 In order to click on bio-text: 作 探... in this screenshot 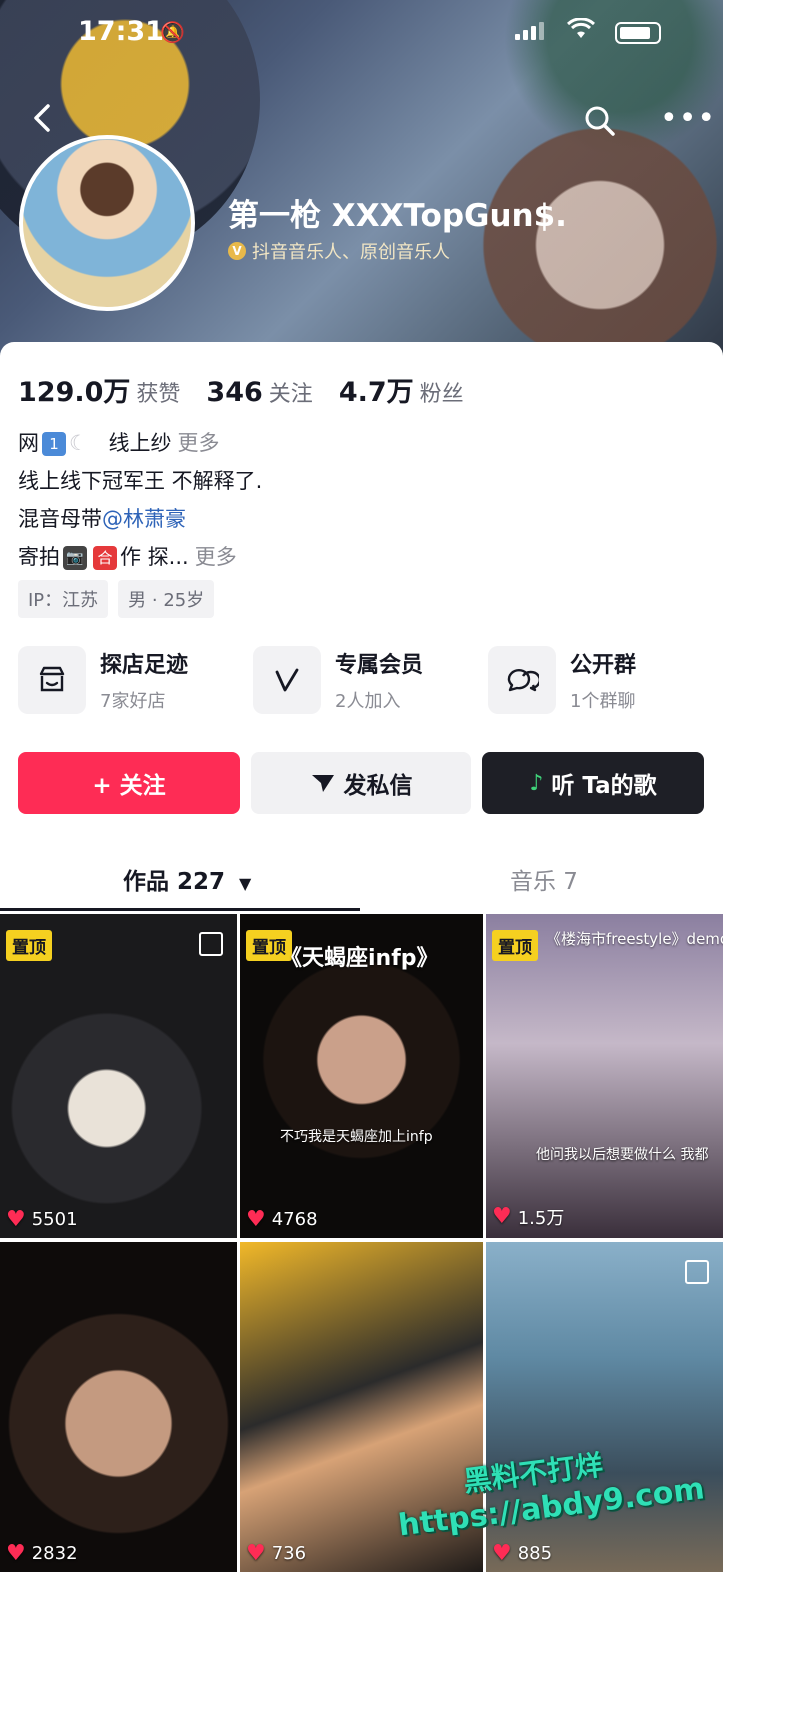, I will do `click(154, 557)`.